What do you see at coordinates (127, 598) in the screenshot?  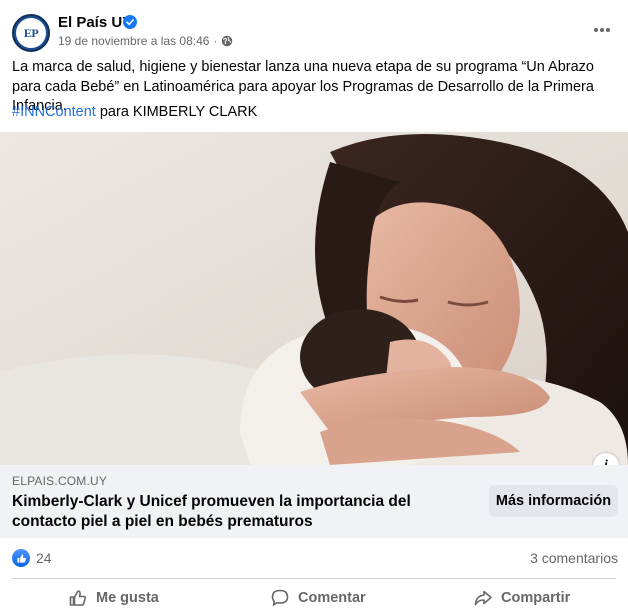 I see `like-label: Me gusta` at bounding box center [127, 598].